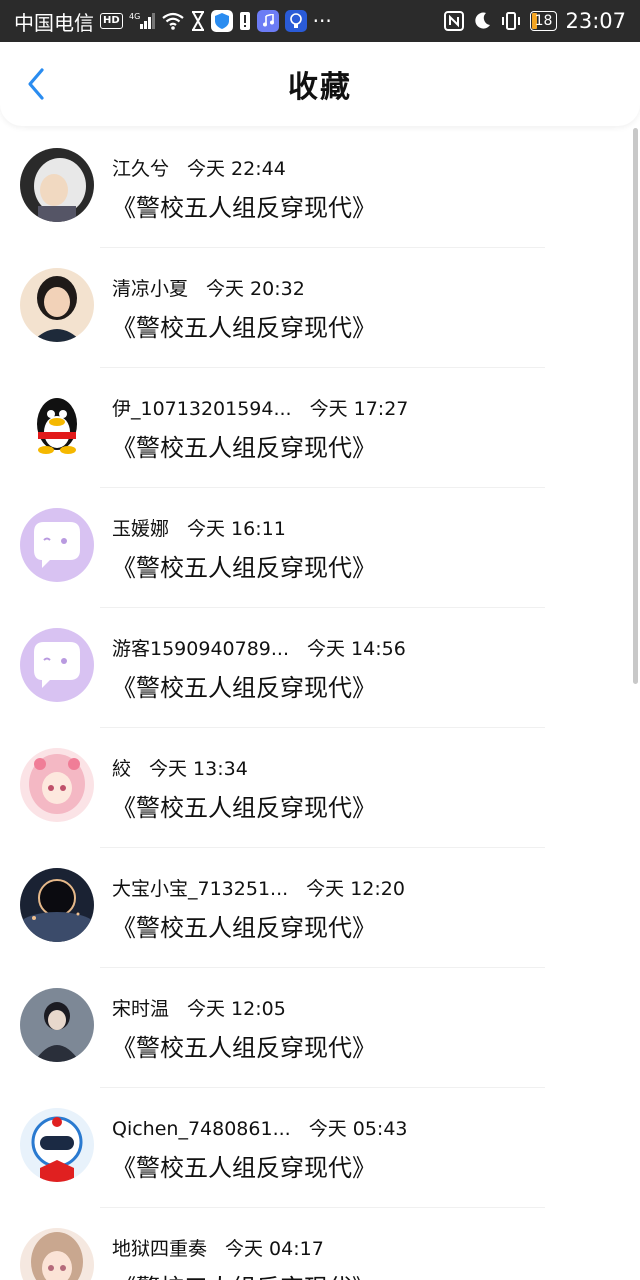  Describe the element at coordinates (236, 169) in the screenshot. I see `timestamp: 今天 22:44` at that location.